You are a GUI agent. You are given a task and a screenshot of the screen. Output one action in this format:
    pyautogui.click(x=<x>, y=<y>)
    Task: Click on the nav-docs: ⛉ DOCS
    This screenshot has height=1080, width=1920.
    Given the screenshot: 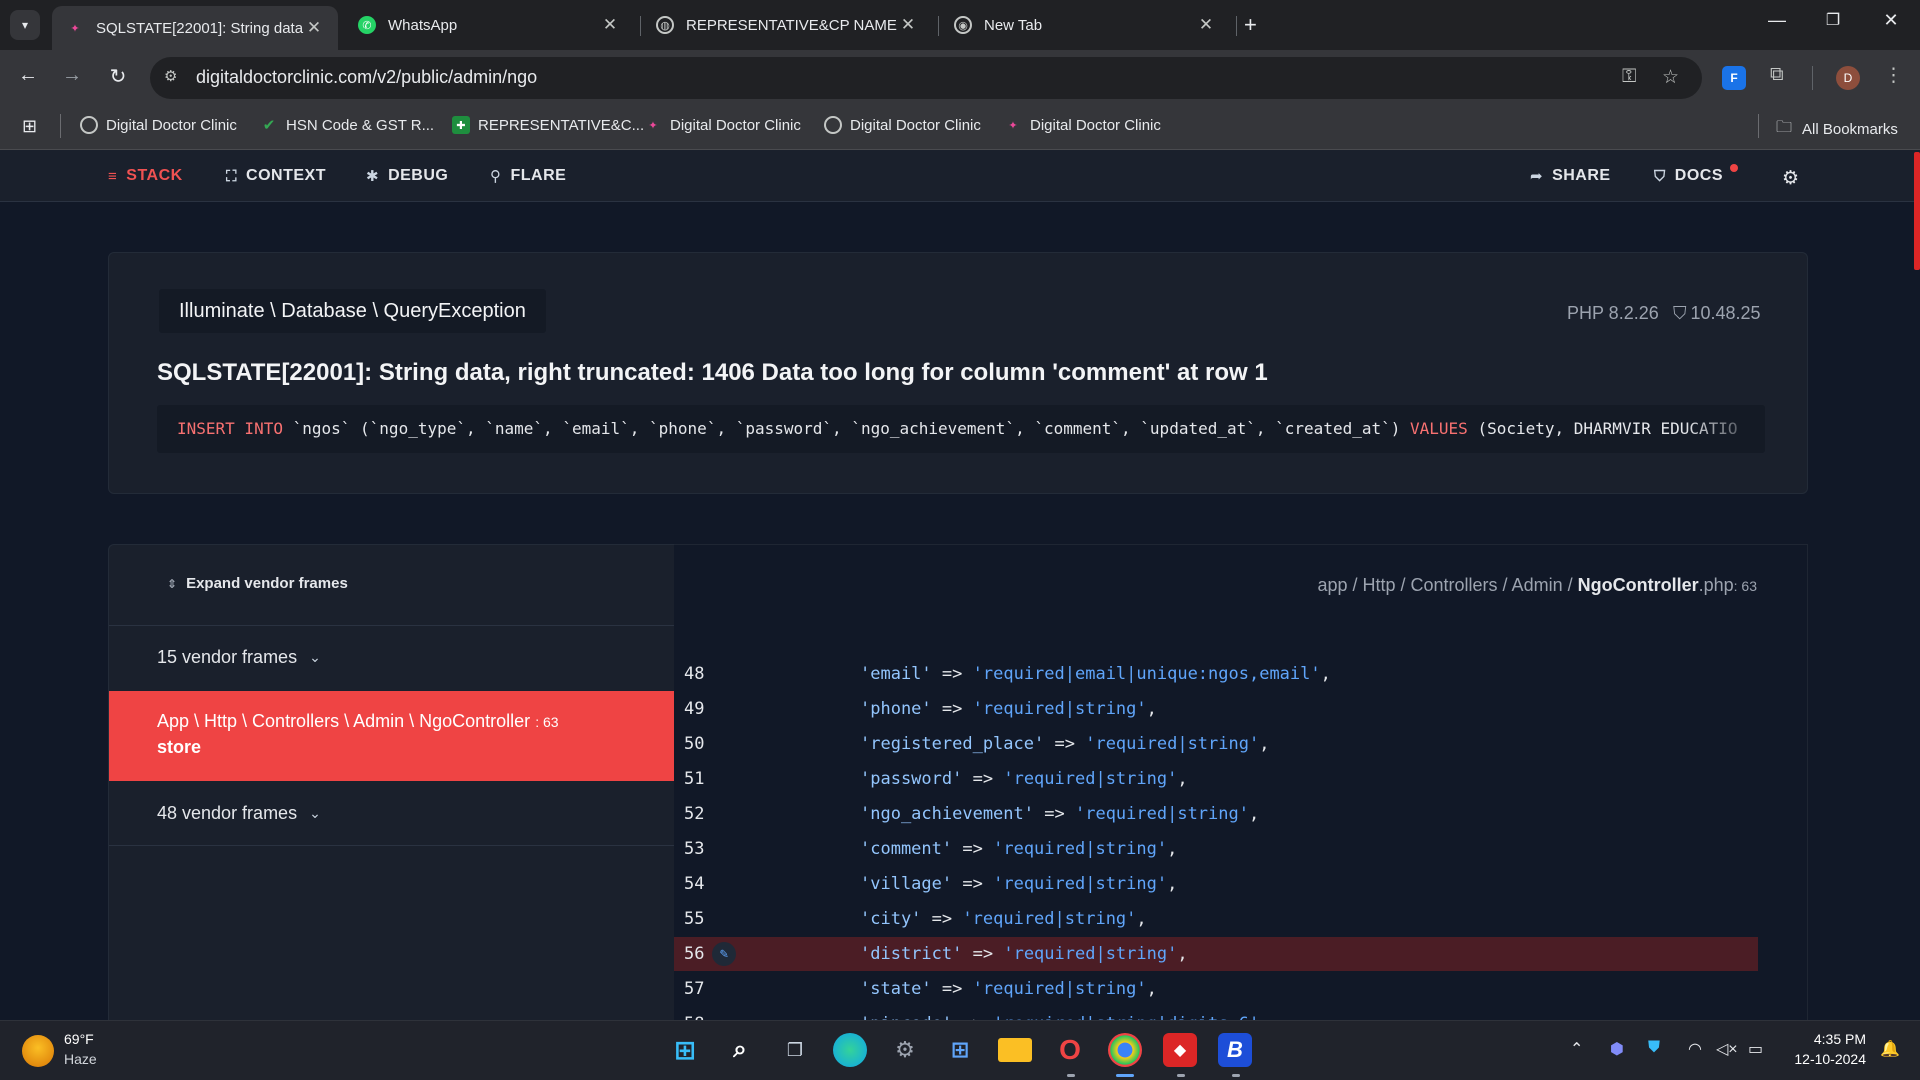 What is the action you would take?
    pyautogui.click(x=1688, y=176)
    